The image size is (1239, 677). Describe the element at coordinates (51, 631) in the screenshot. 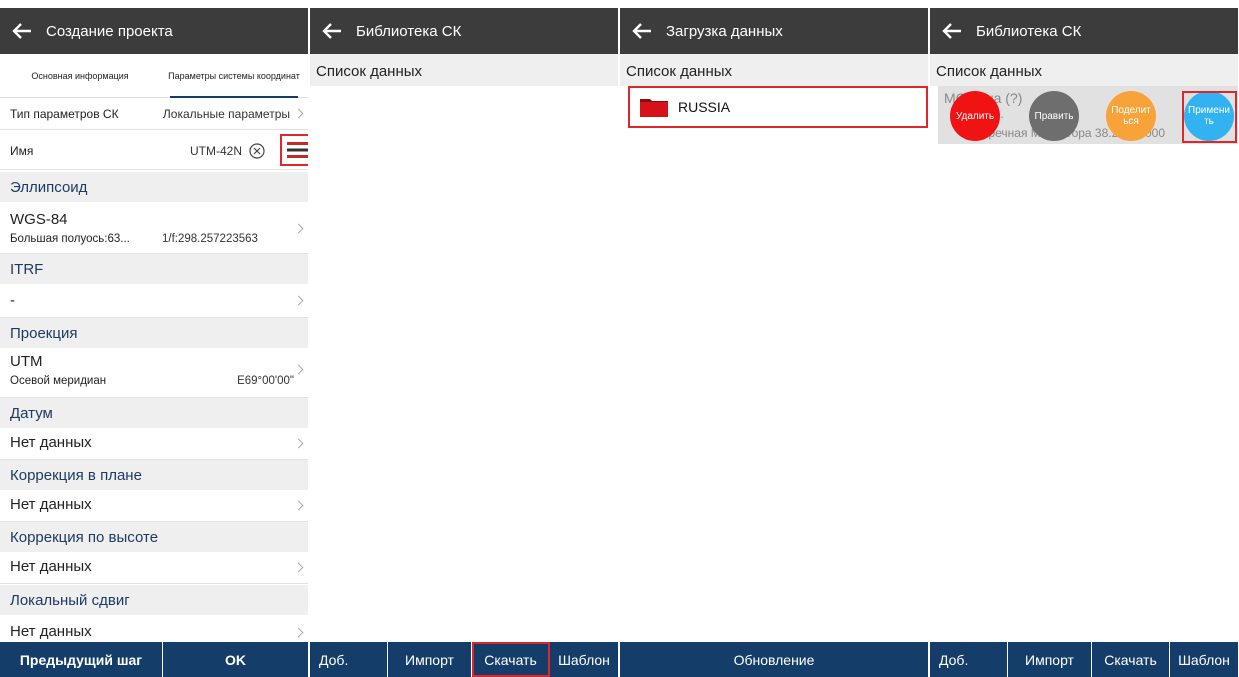

I see `local-shift-value: Нет данных` at that location.